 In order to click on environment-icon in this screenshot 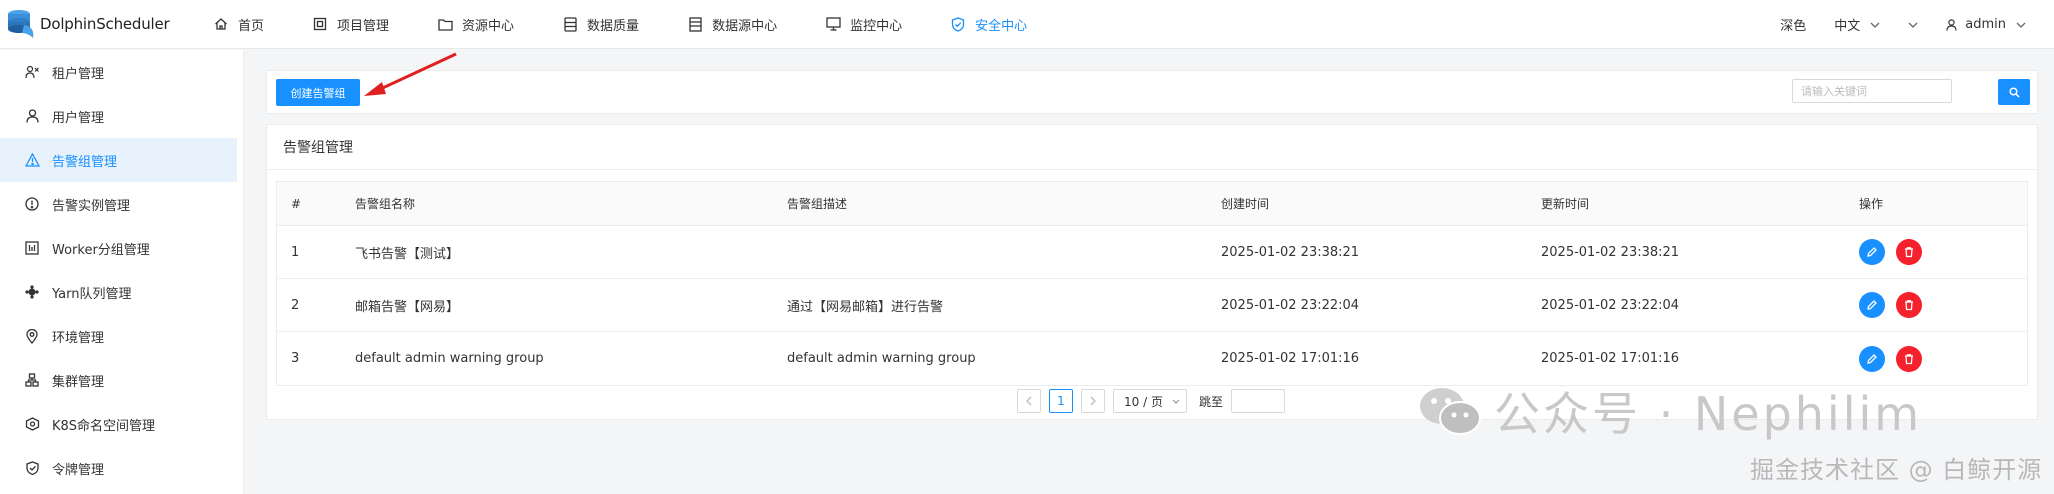, I will do `click(32, 336)`.